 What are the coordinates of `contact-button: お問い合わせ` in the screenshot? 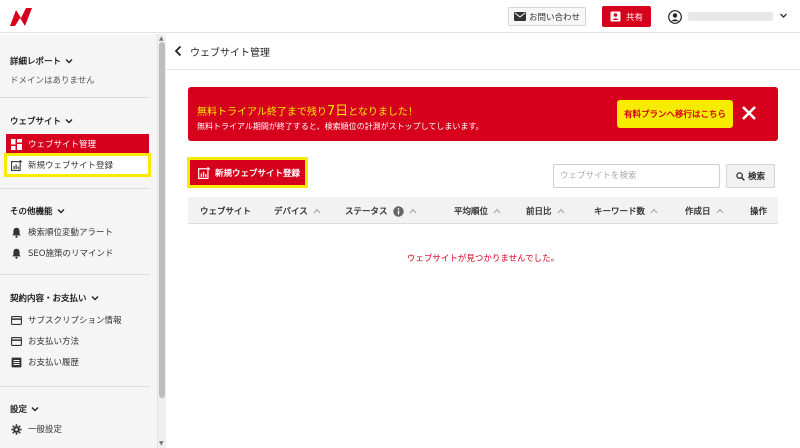 It's located at (547, 16).